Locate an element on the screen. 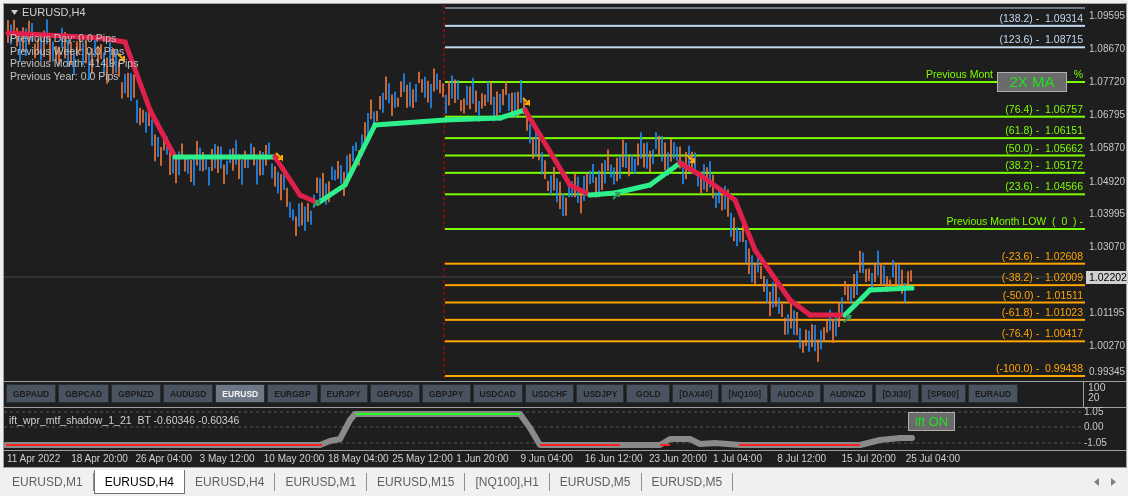 This screenshot has width=1128, height=496. time-axis-label: 1 Jul 04:00 is located at coordinates (738, 459).